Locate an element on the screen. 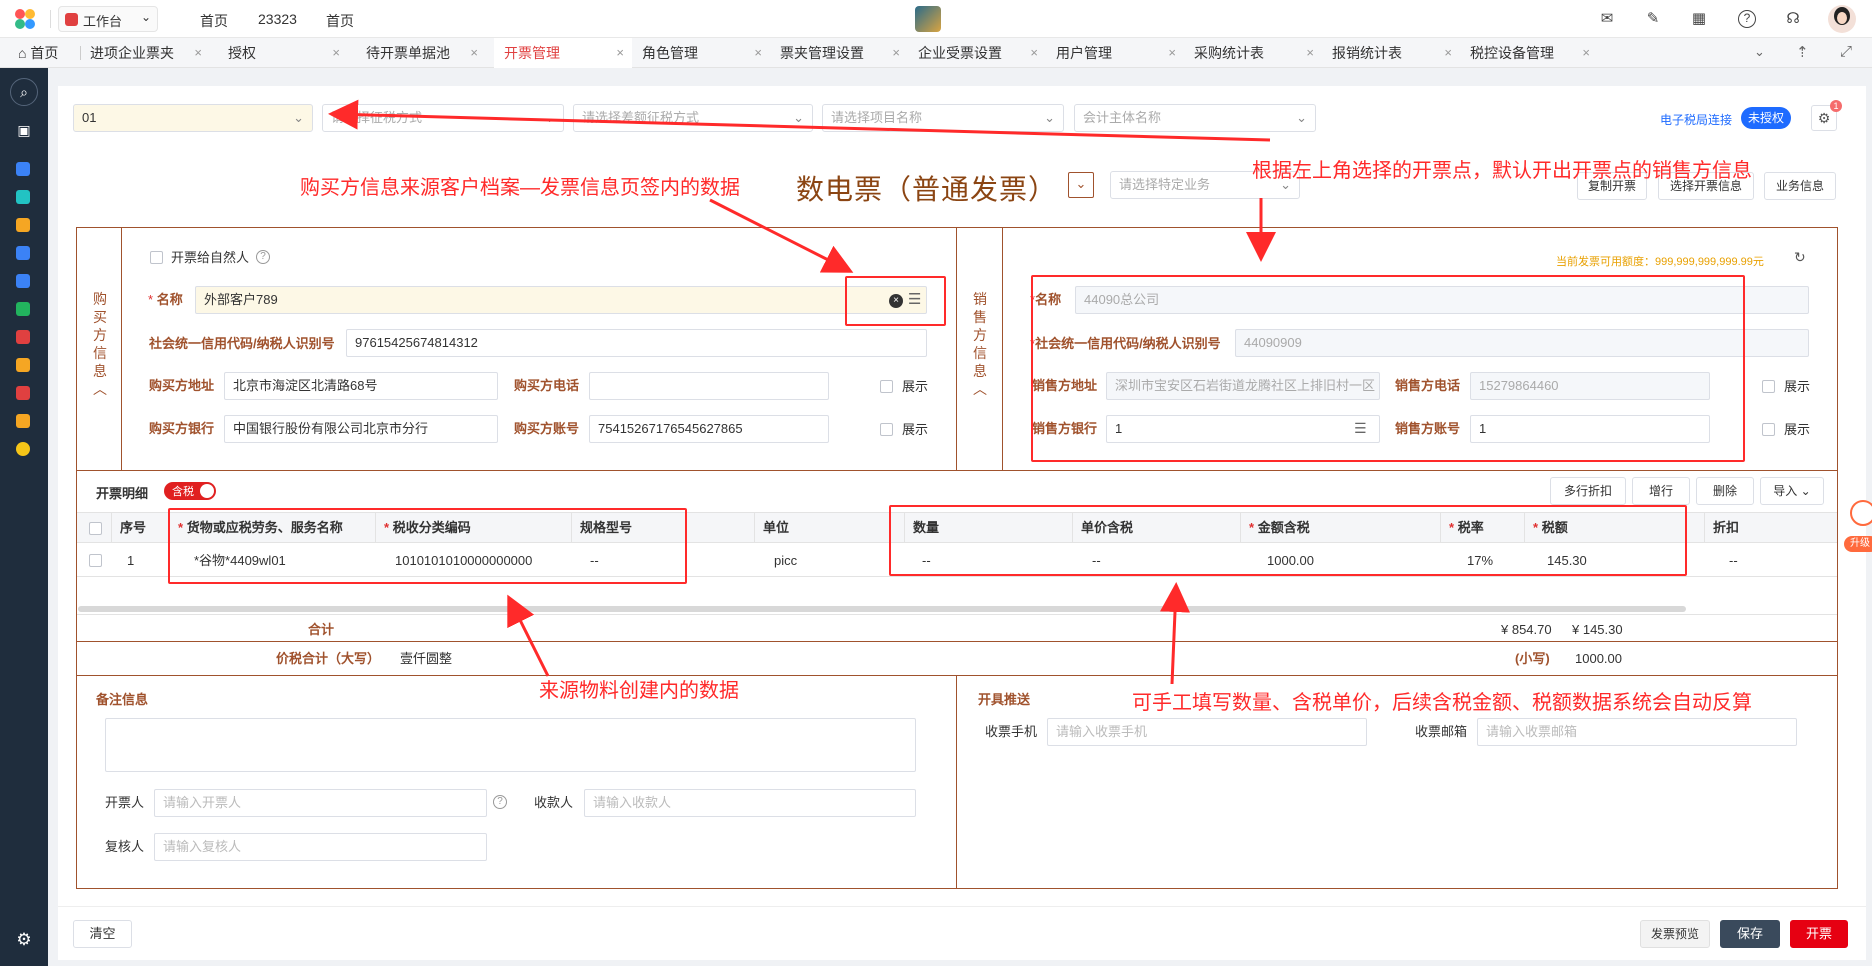  annotation-buyer-source: 购买方信息来源客户档案—发票信息页签内的数据 is located at coordinates (520, 188).